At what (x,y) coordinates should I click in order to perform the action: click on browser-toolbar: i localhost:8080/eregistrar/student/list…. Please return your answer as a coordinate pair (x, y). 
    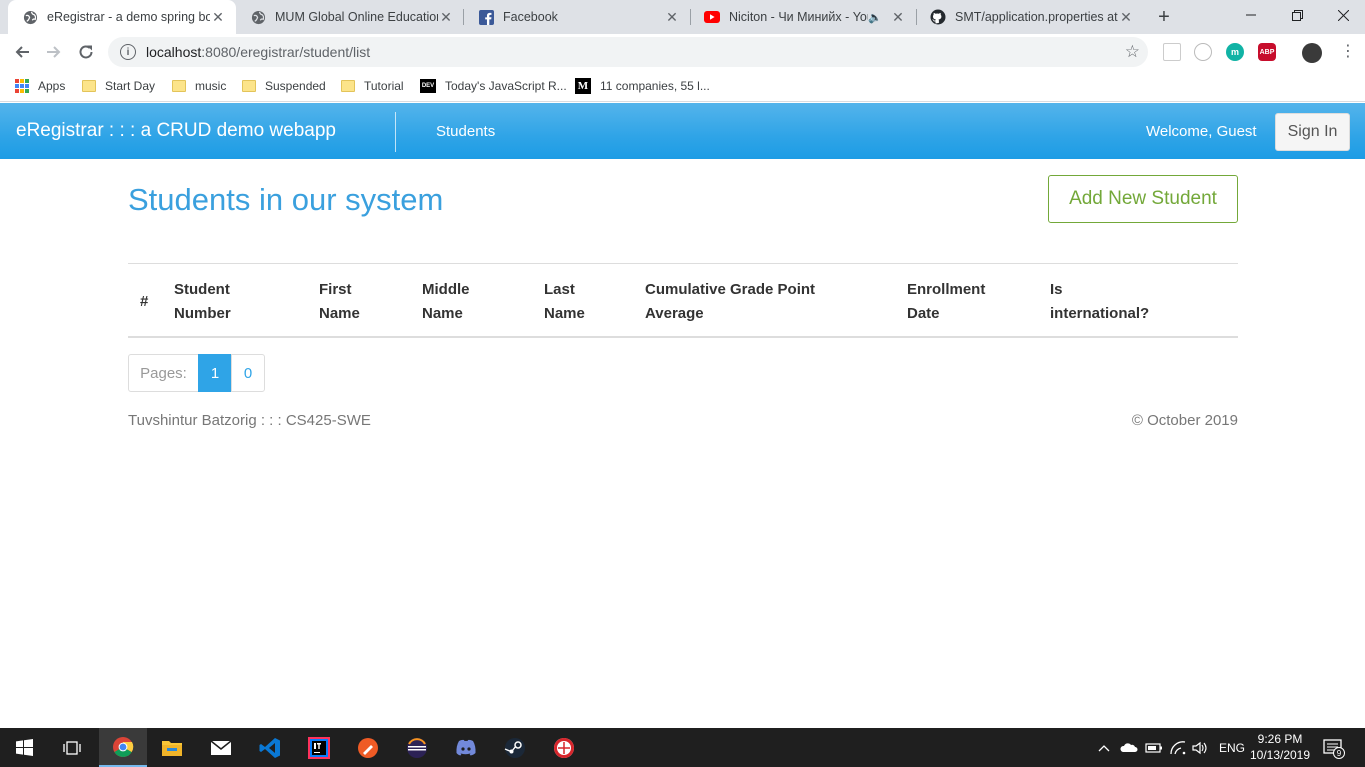
    Looking at the image, I should click on (682, 52).